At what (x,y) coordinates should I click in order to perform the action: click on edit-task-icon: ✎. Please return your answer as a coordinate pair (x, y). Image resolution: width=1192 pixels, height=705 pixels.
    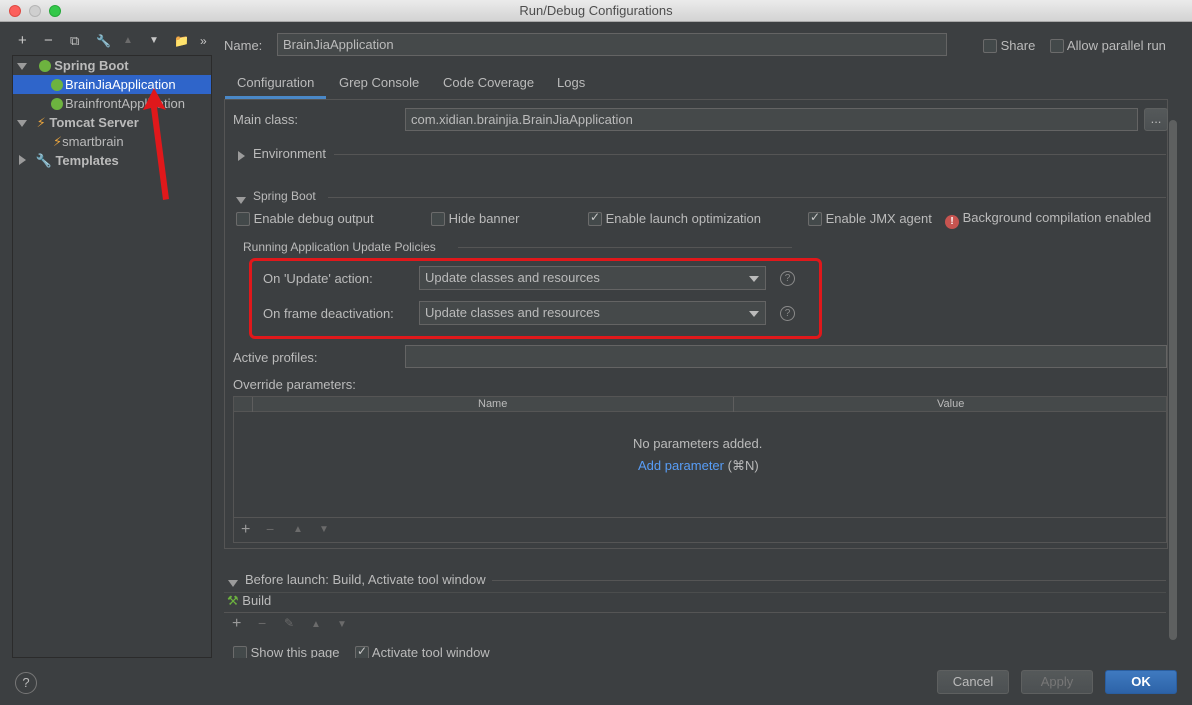
    Looking at the image, I should click on (289, 623).